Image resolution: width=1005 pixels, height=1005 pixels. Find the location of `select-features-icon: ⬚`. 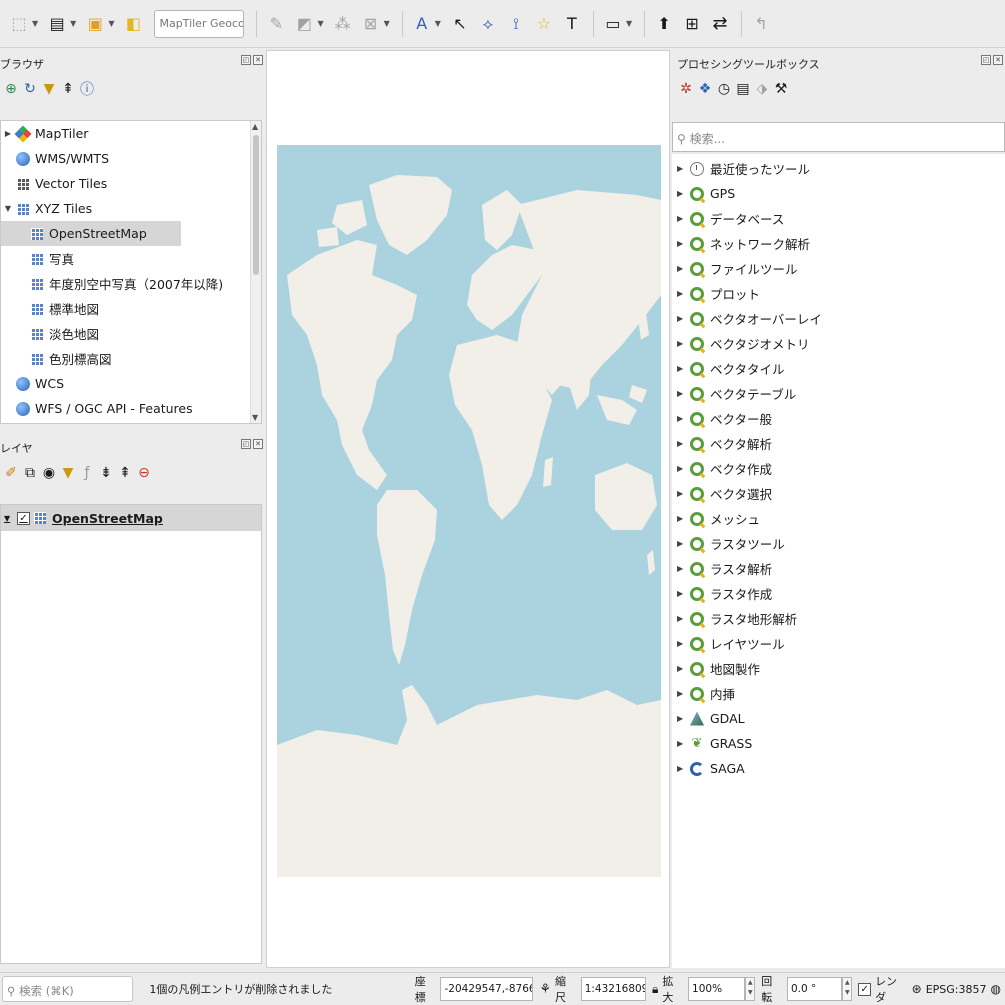

select-features-icon: ⬚ is located at coordinates (19, 24).